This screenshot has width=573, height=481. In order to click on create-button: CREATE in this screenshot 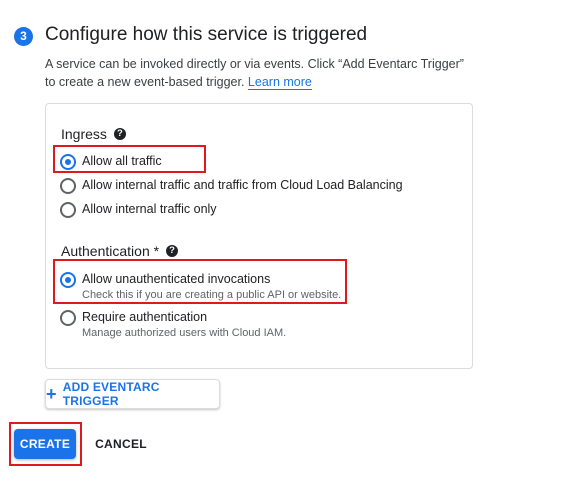, I will do `click(45, 444)`.